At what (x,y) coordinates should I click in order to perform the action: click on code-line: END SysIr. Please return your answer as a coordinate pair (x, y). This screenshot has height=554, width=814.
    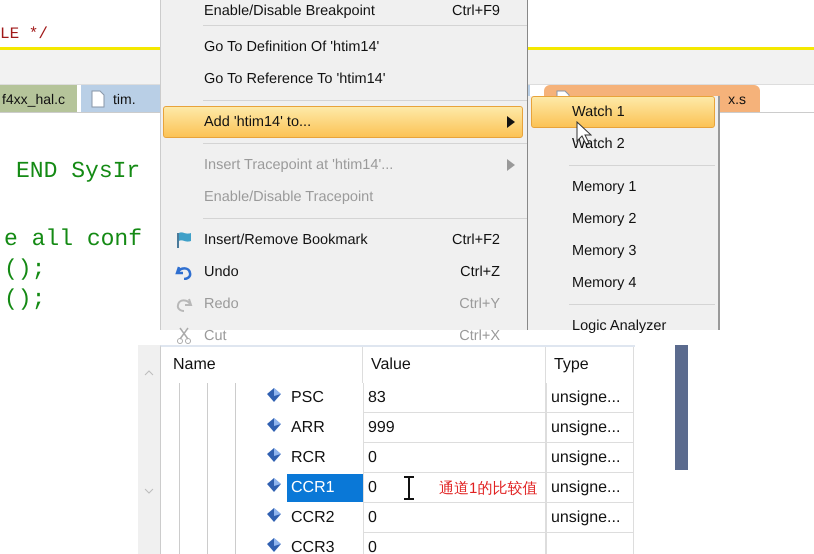
    Looking at the image, I should click on (77, 171).